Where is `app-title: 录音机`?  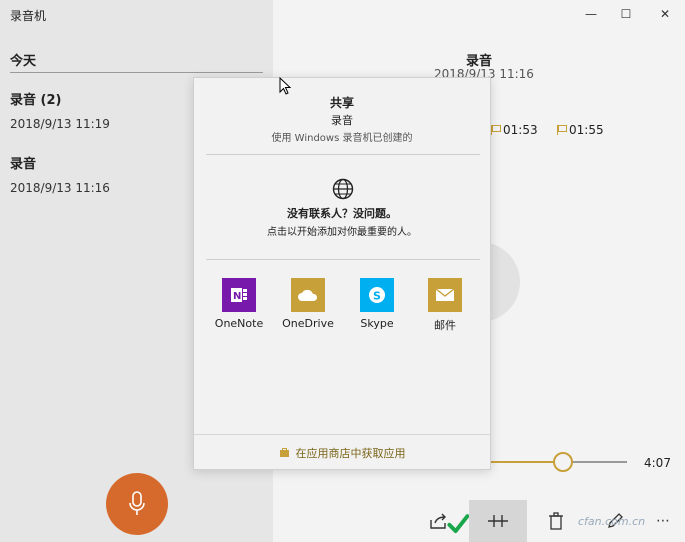 app-title: 录音机 is located at coordinates (28, 16).